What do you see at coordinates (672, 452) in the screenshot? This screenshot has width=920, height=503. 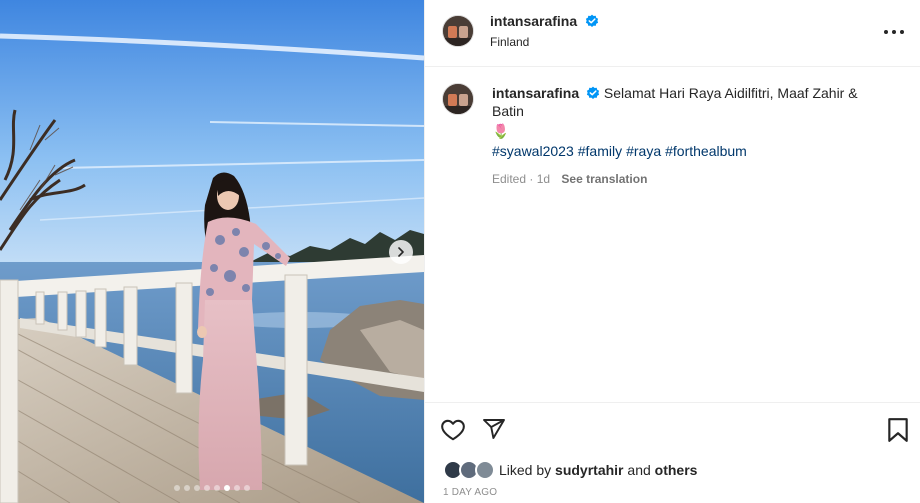 I see `post-actions: Liked by sudyrtahir and others 1 DAY AGO` at bounding box center [672, 452].